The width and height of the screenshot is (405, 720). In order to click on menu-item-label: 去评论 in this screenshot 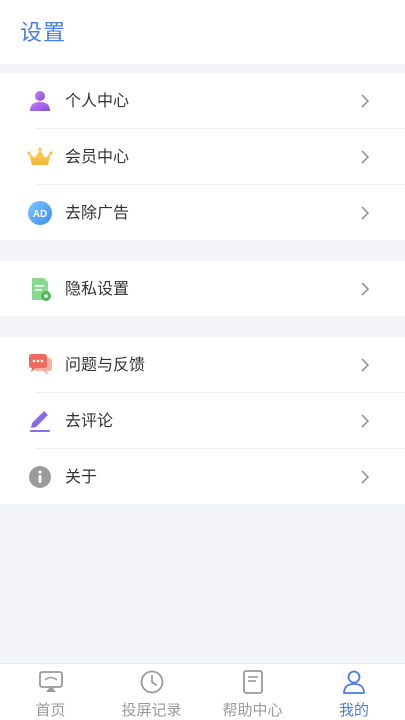, I will do `click(89, 420)`.